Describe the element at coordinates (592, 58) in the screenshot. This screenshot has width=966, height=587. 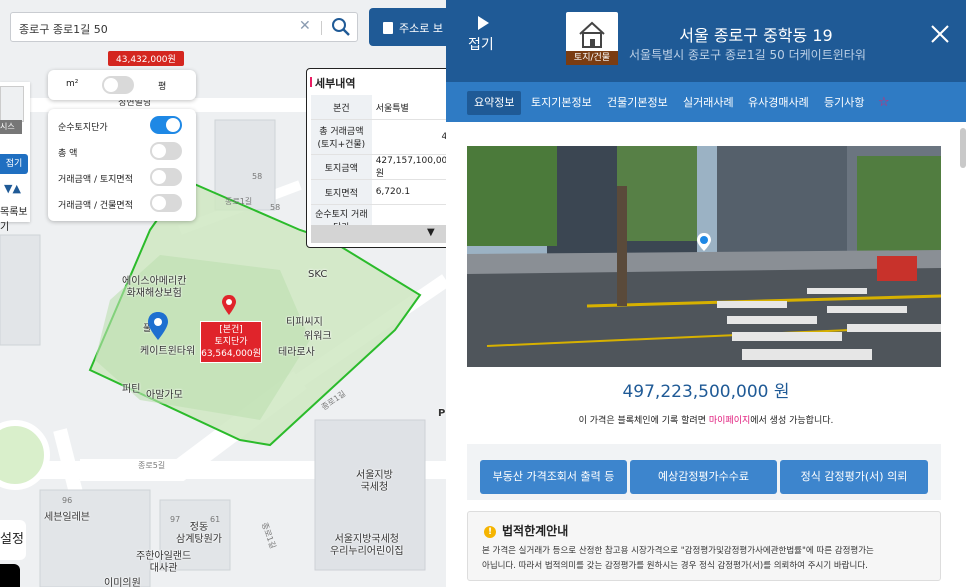
I see `category-tag: 토지/건물` at that location.